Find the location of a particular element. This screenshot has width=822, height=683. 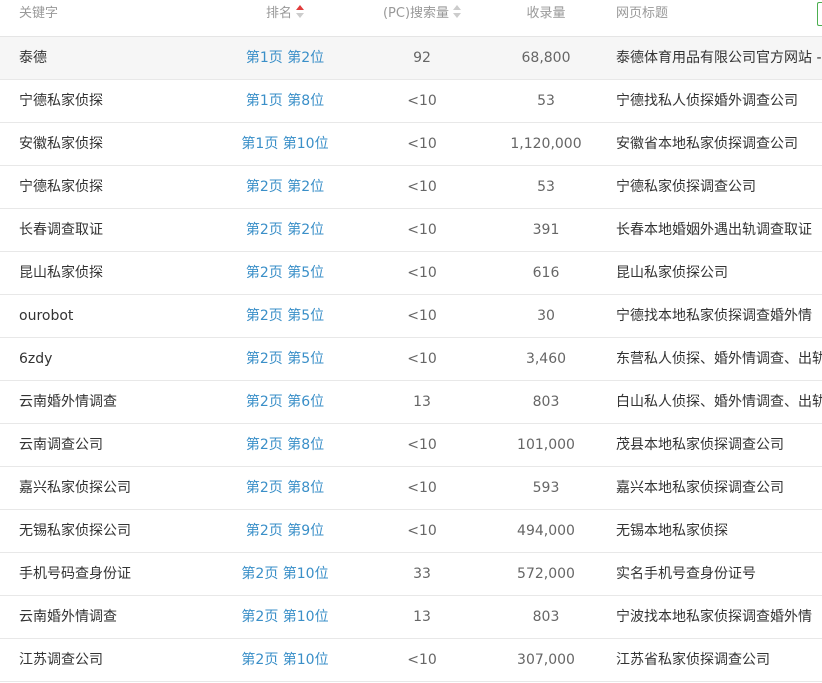

sort-asc-icon is located at coordinates (300, 12).